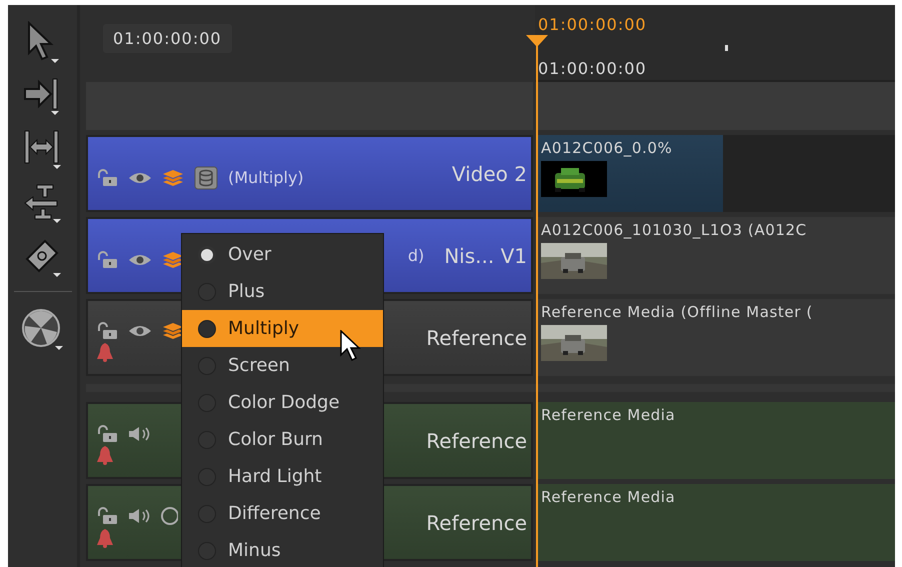 The height and width of the screenshot is (567, 902). What do you see at coordinates (592, 68) in the screenshot?
I see `start-timecode: 01:00:00:00` at bounding box center [592, 68].